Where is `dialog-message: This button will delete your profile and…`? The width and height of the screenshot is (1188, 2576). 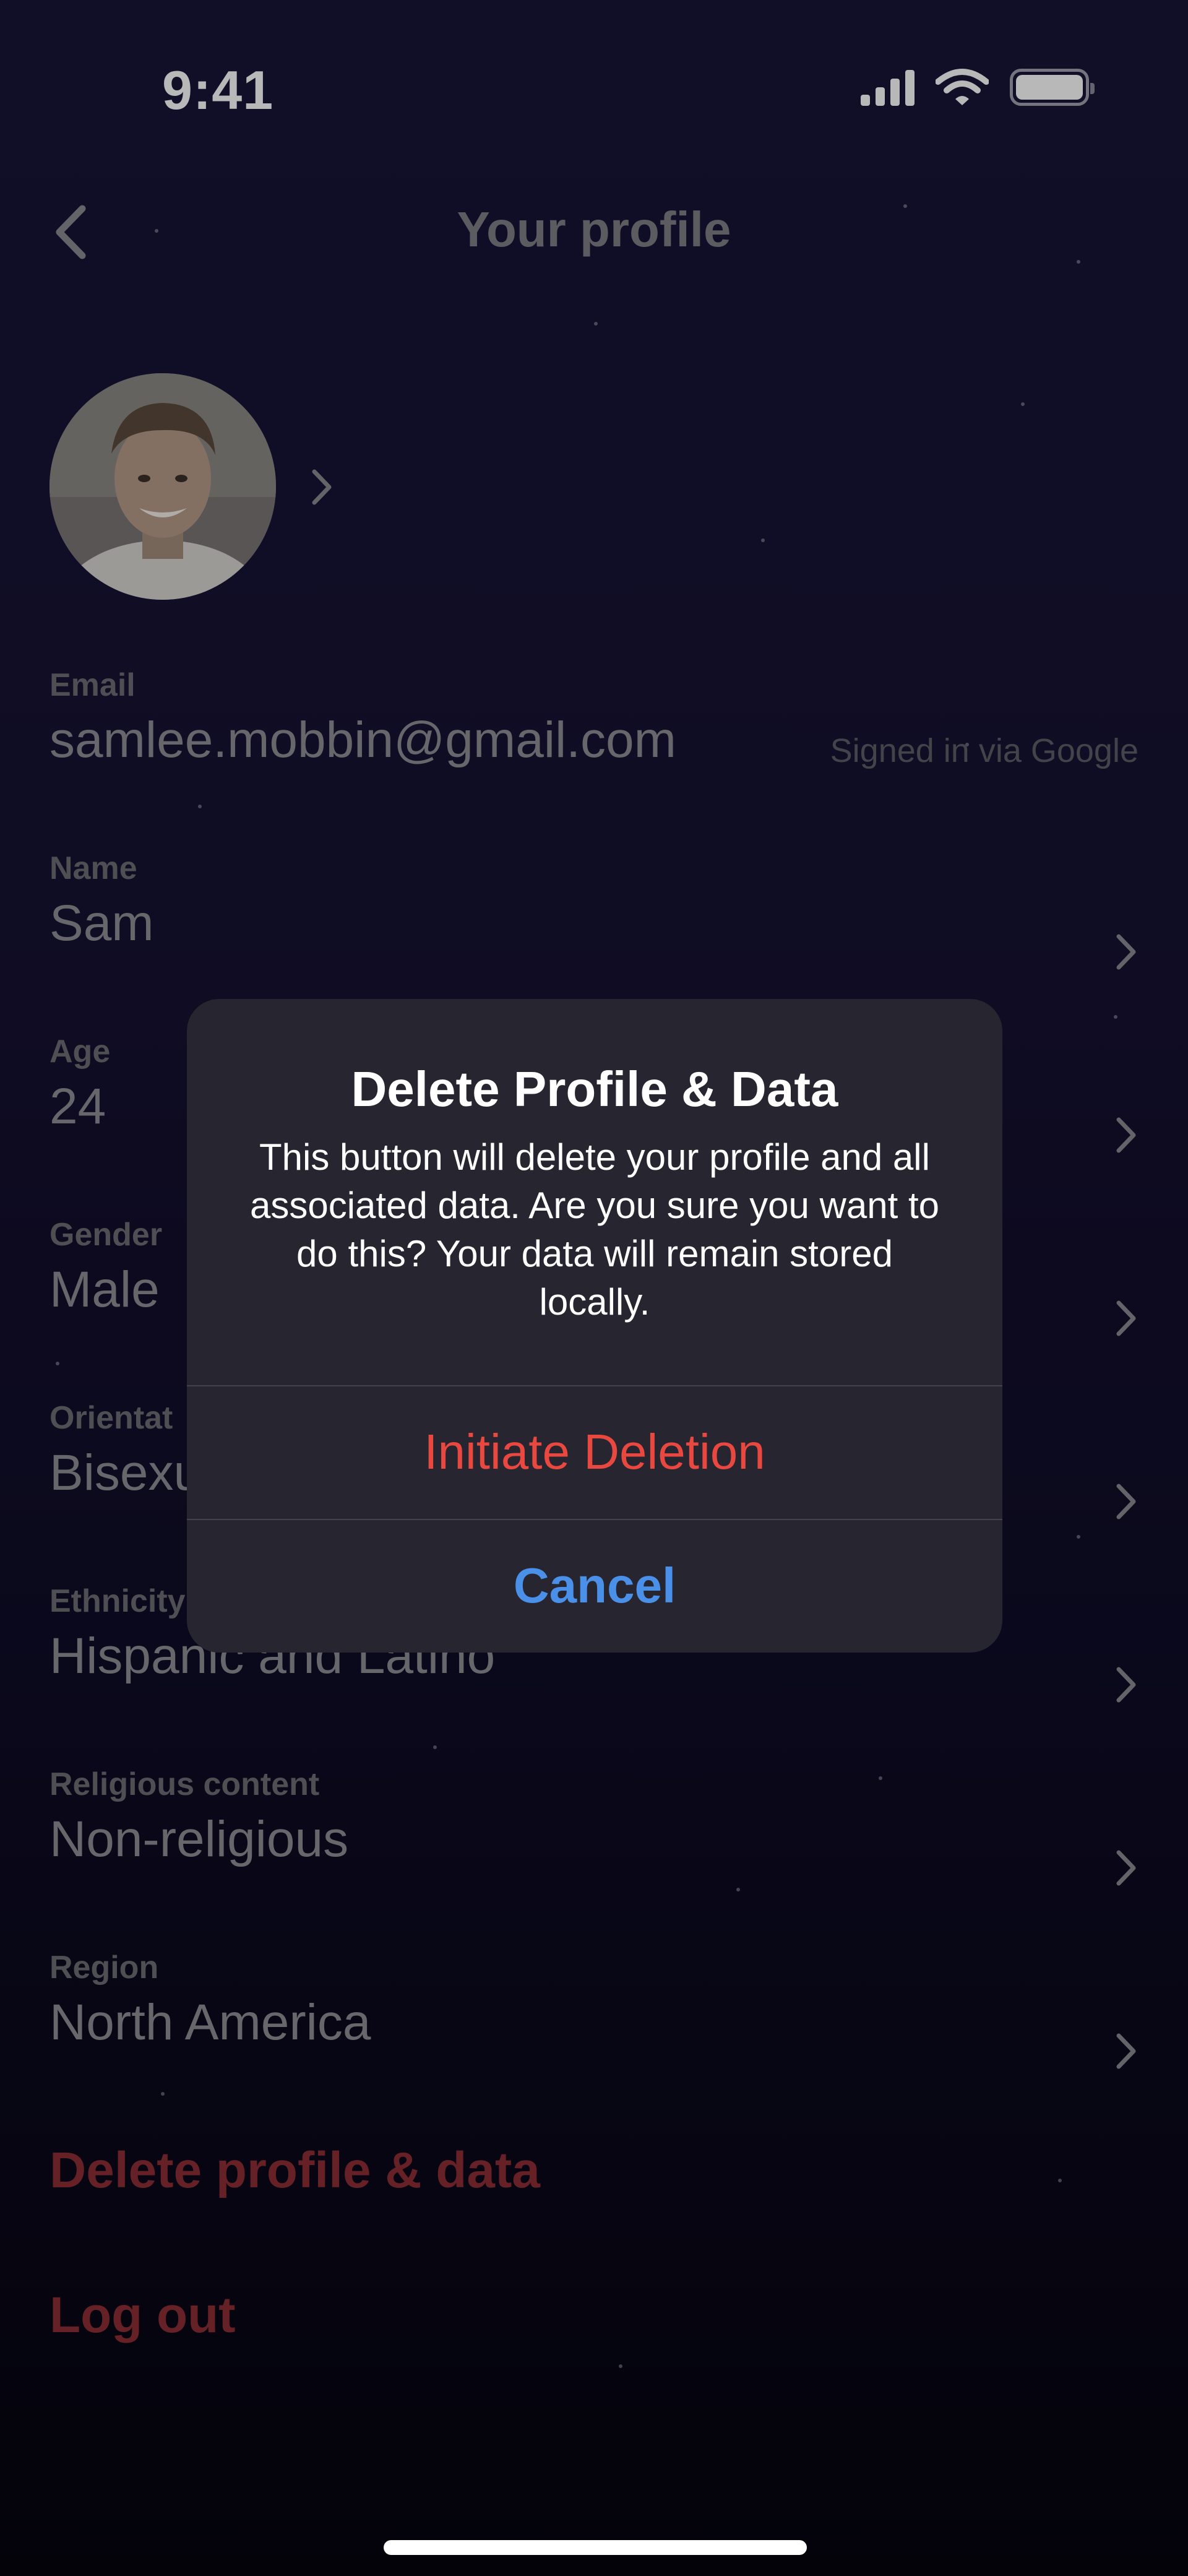
dialog-message: This button will delete your profile and… is located at coordinates (594, 1229).